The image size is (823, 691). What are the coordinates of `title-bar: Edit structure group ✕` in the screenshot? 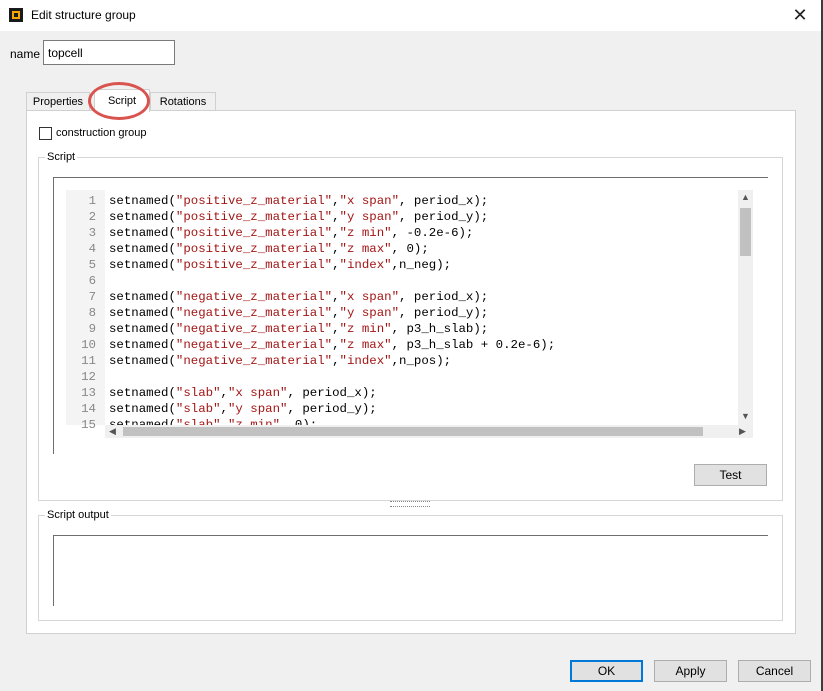 It's located at (411, 15).